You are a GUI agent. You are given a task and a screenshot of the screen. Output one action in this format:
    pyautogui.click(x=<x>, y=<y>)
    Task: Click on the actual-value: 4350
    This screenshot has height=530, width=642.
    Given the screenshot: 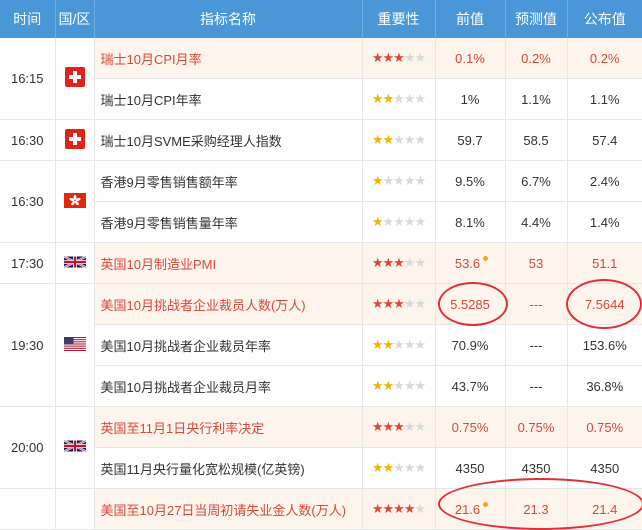 What is the action you would take?
    pyautogui.click(x=604, y=468)
    